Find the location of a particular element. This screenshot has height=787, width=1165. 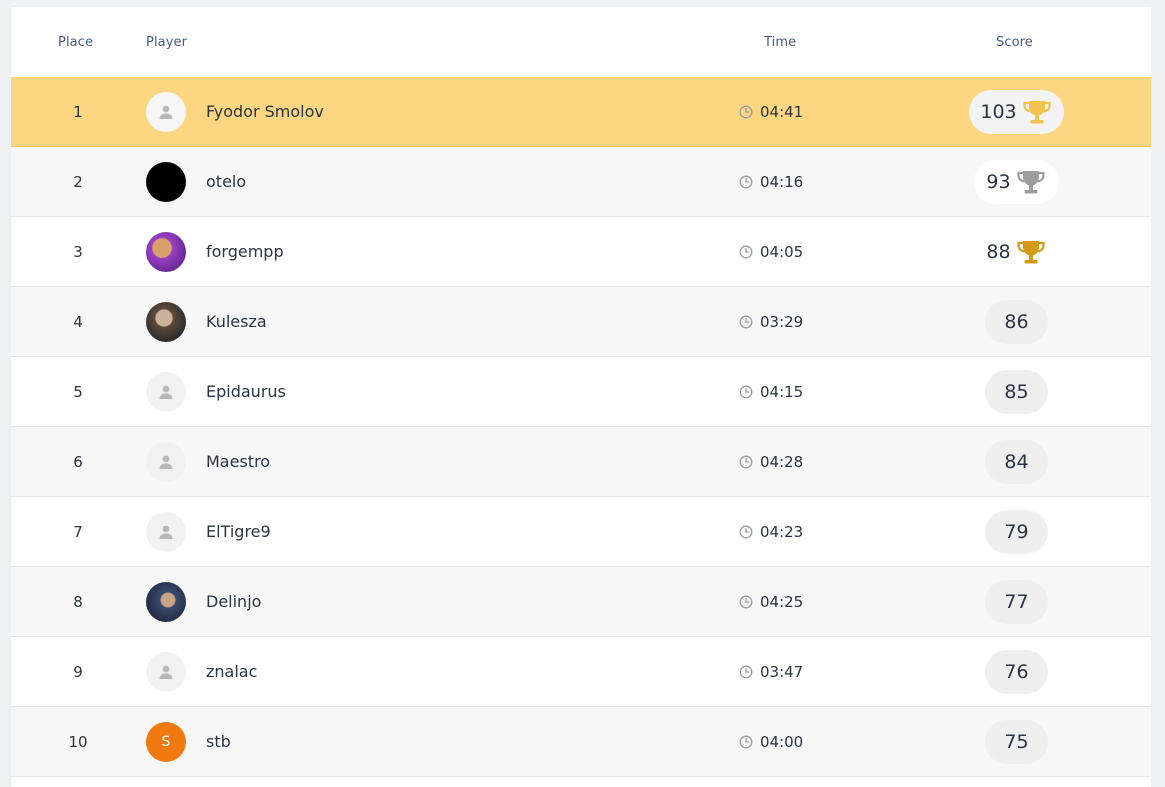

column-header-player: Player is located at coordinates (166, 42).